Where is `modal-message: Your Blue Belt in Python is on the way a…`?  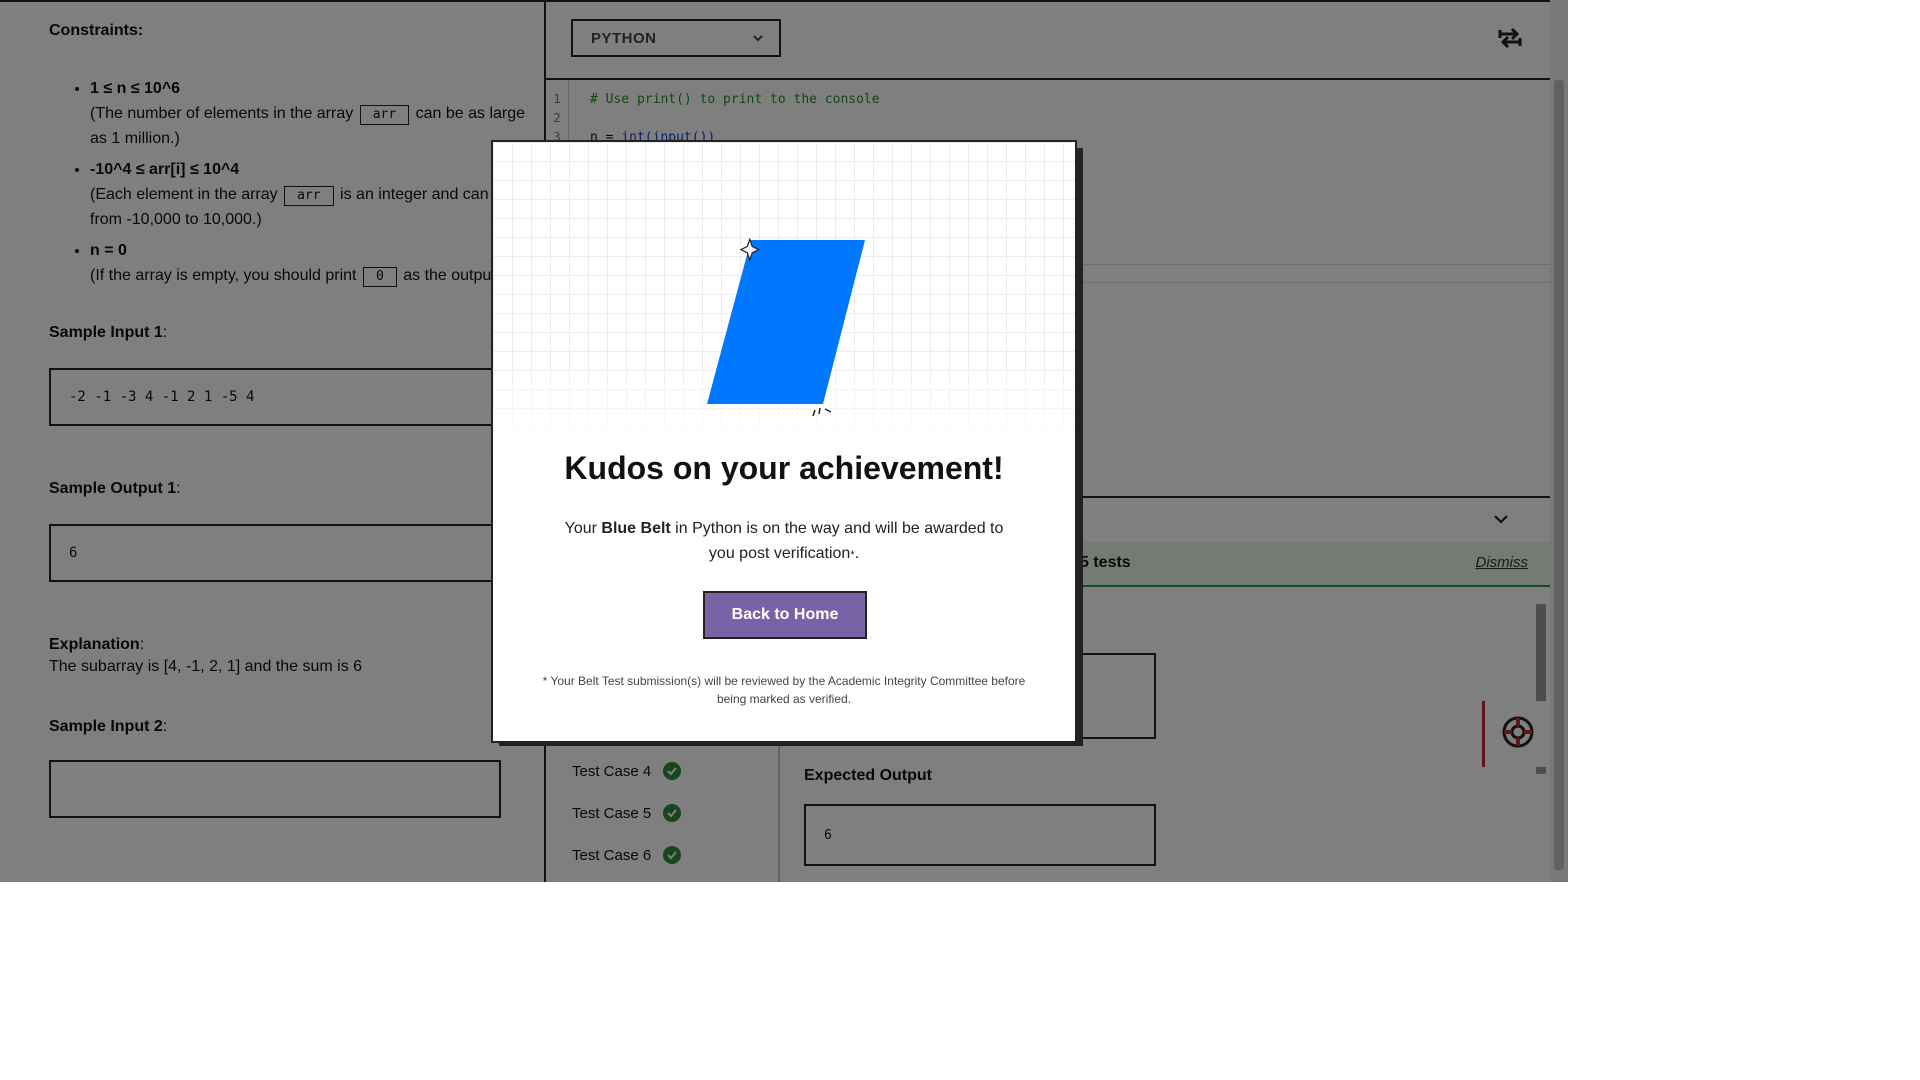 modal-message: Your Blue Belt in Python is on the way a… is located at coordinates (784, 541).